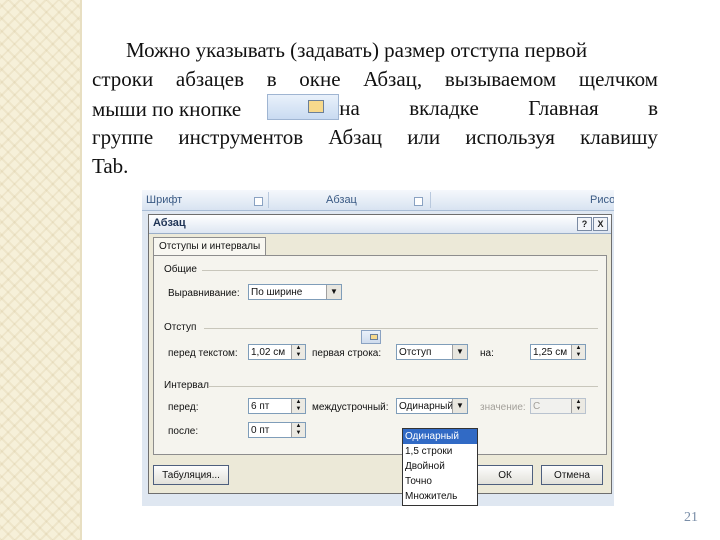 Image resolution: width=720 pixels, height=540 pixels. I want to click on alignment-value: По ширине, so click(277, 292).